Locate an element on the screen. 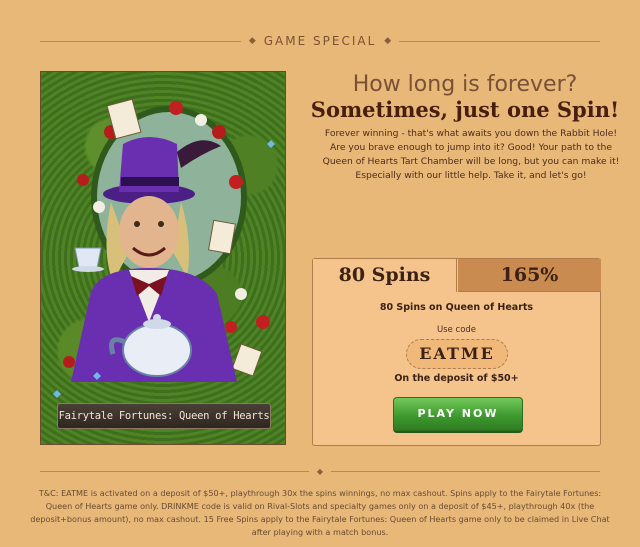 This screenshot has height=547, width=640. header-divider-left is located at coordinates (140, 41).